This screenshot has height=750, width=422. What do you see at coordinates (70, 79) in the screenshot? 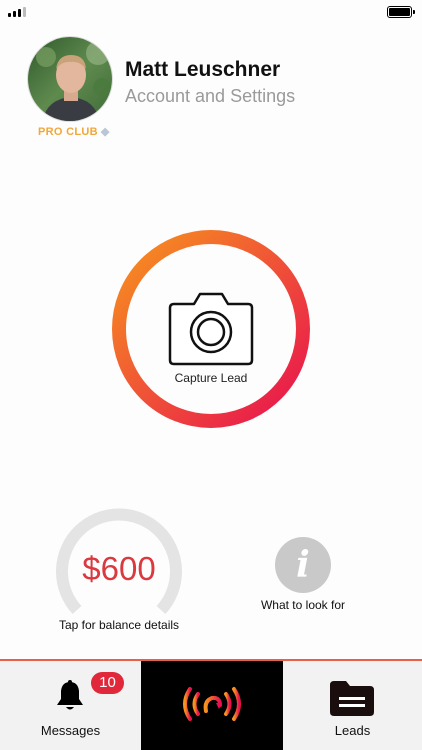
I see `avatar` at bounding box center [70, 79].